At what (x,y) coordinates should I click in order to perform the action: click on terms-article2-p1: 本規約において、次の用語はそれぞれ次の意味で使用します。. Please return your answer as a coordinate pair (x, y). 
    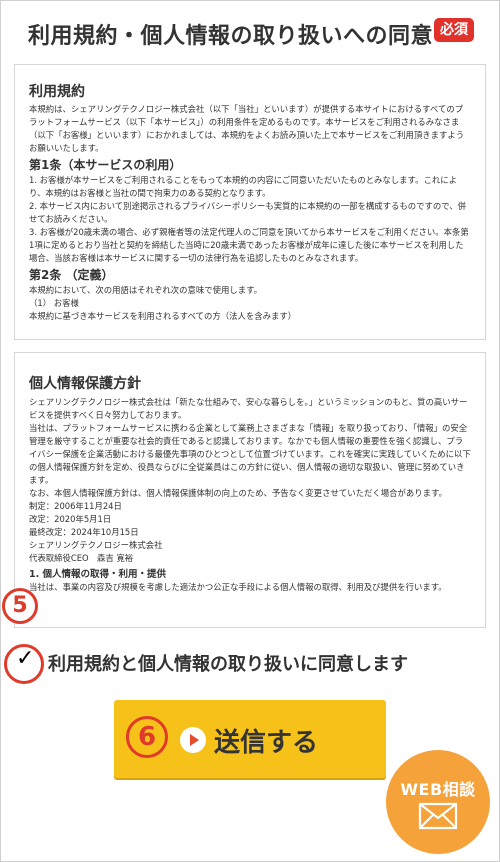
    Looking at the image, I should click on (145, 290).